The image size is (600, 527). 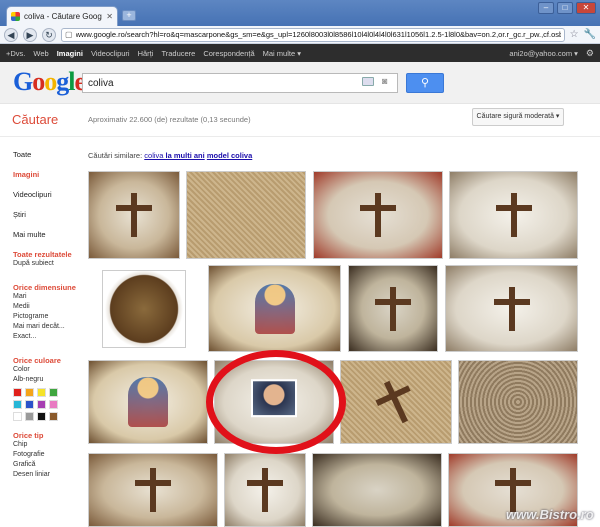 I want to click on gbar-item-plus: +Dvs., so click(x=15, y=53).